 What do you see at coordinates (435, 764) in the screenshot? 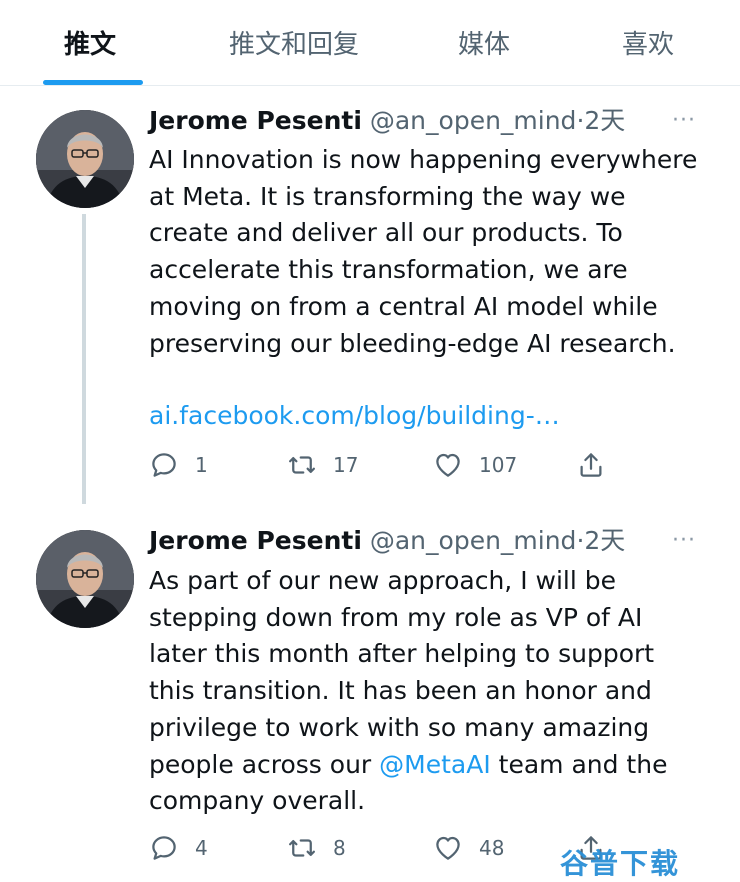
I see `mention-link: @MetaAI` at bounding box center [435, 764].